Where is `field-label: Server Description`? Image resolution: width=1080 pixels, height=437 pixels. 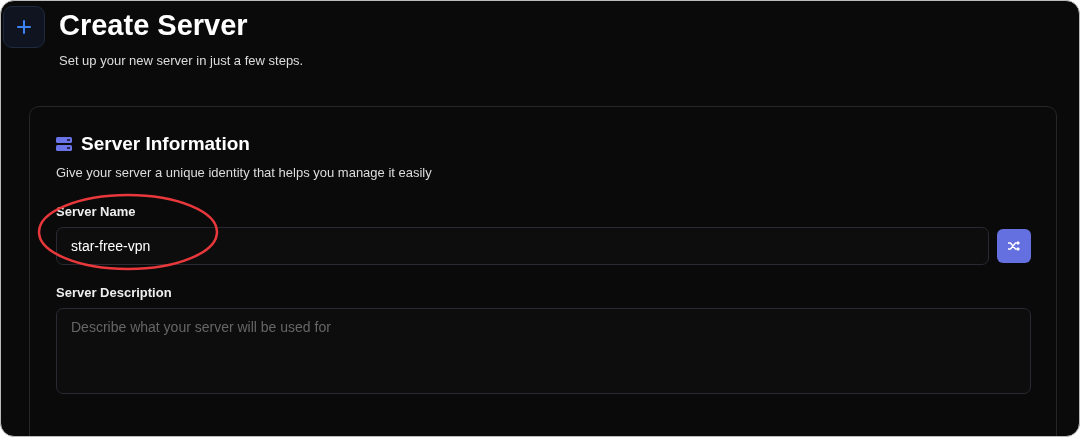
field-label: Server Description is located at coordinates (114, 292).